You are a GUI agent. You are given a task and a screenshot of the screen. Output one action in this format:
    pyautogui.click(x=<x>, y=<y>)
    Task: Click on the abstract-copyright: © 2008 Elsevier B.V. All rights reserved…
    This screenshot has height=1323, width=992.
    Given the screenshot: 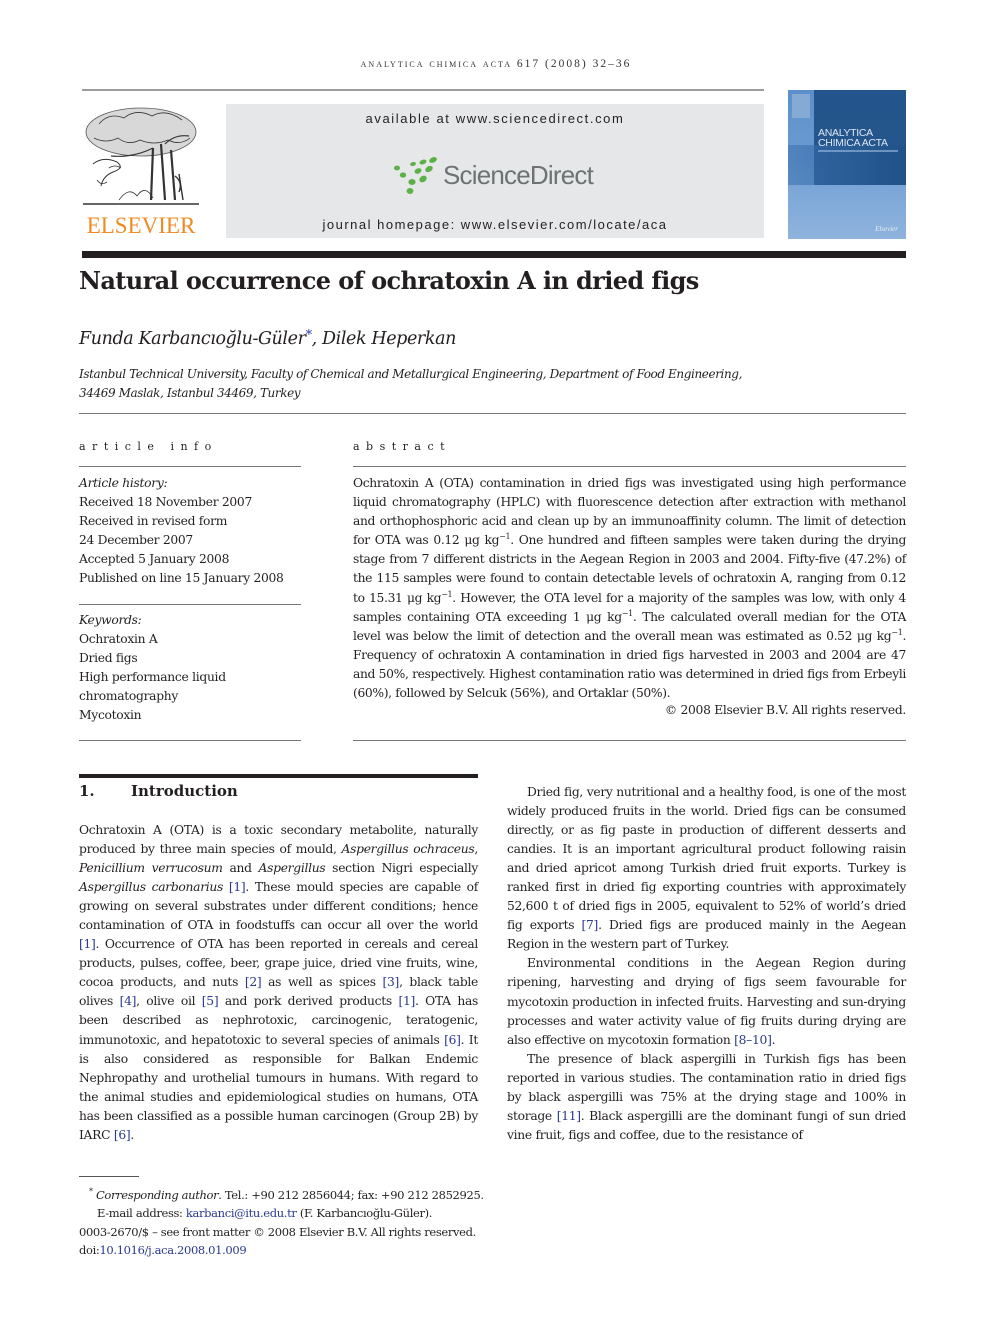 What is the action you would take?
    pyautogui.click(x=785, y=710)
    